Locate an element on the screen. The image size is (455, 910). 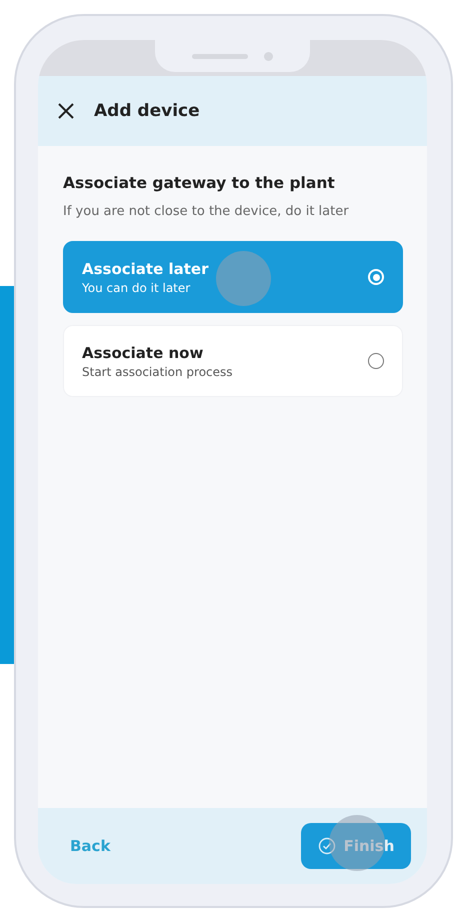
check-circle-icon is located at coordinates (327, 846).